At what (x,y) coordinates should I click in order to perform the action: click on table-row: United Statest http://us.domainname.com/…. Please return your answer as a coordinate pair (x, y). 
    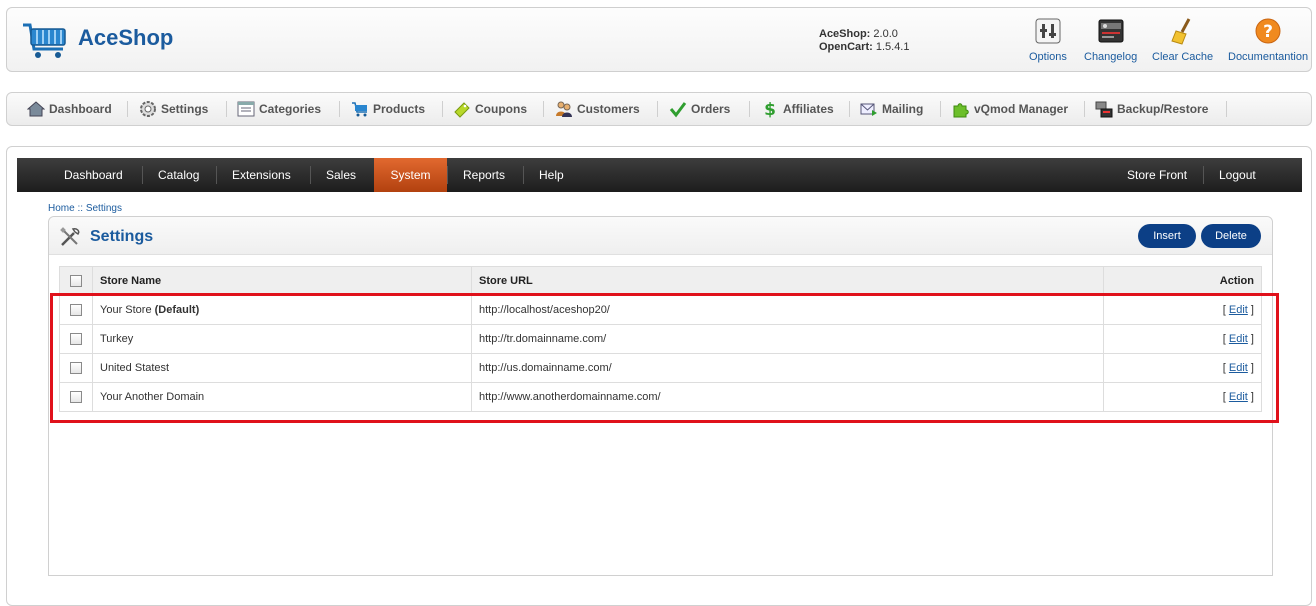
    Looking at the image, I should click on (660, 368).